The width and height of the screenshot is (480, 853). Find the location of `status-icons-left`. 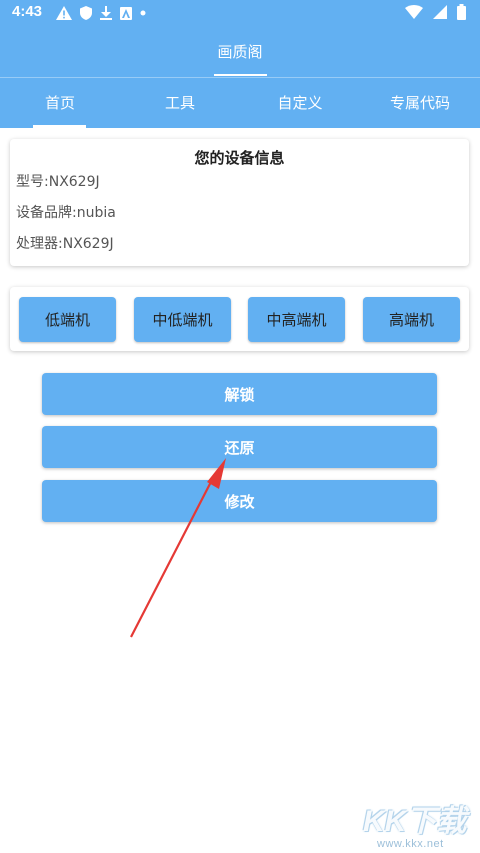

status-icons-left is located at coordinates (101, 13).